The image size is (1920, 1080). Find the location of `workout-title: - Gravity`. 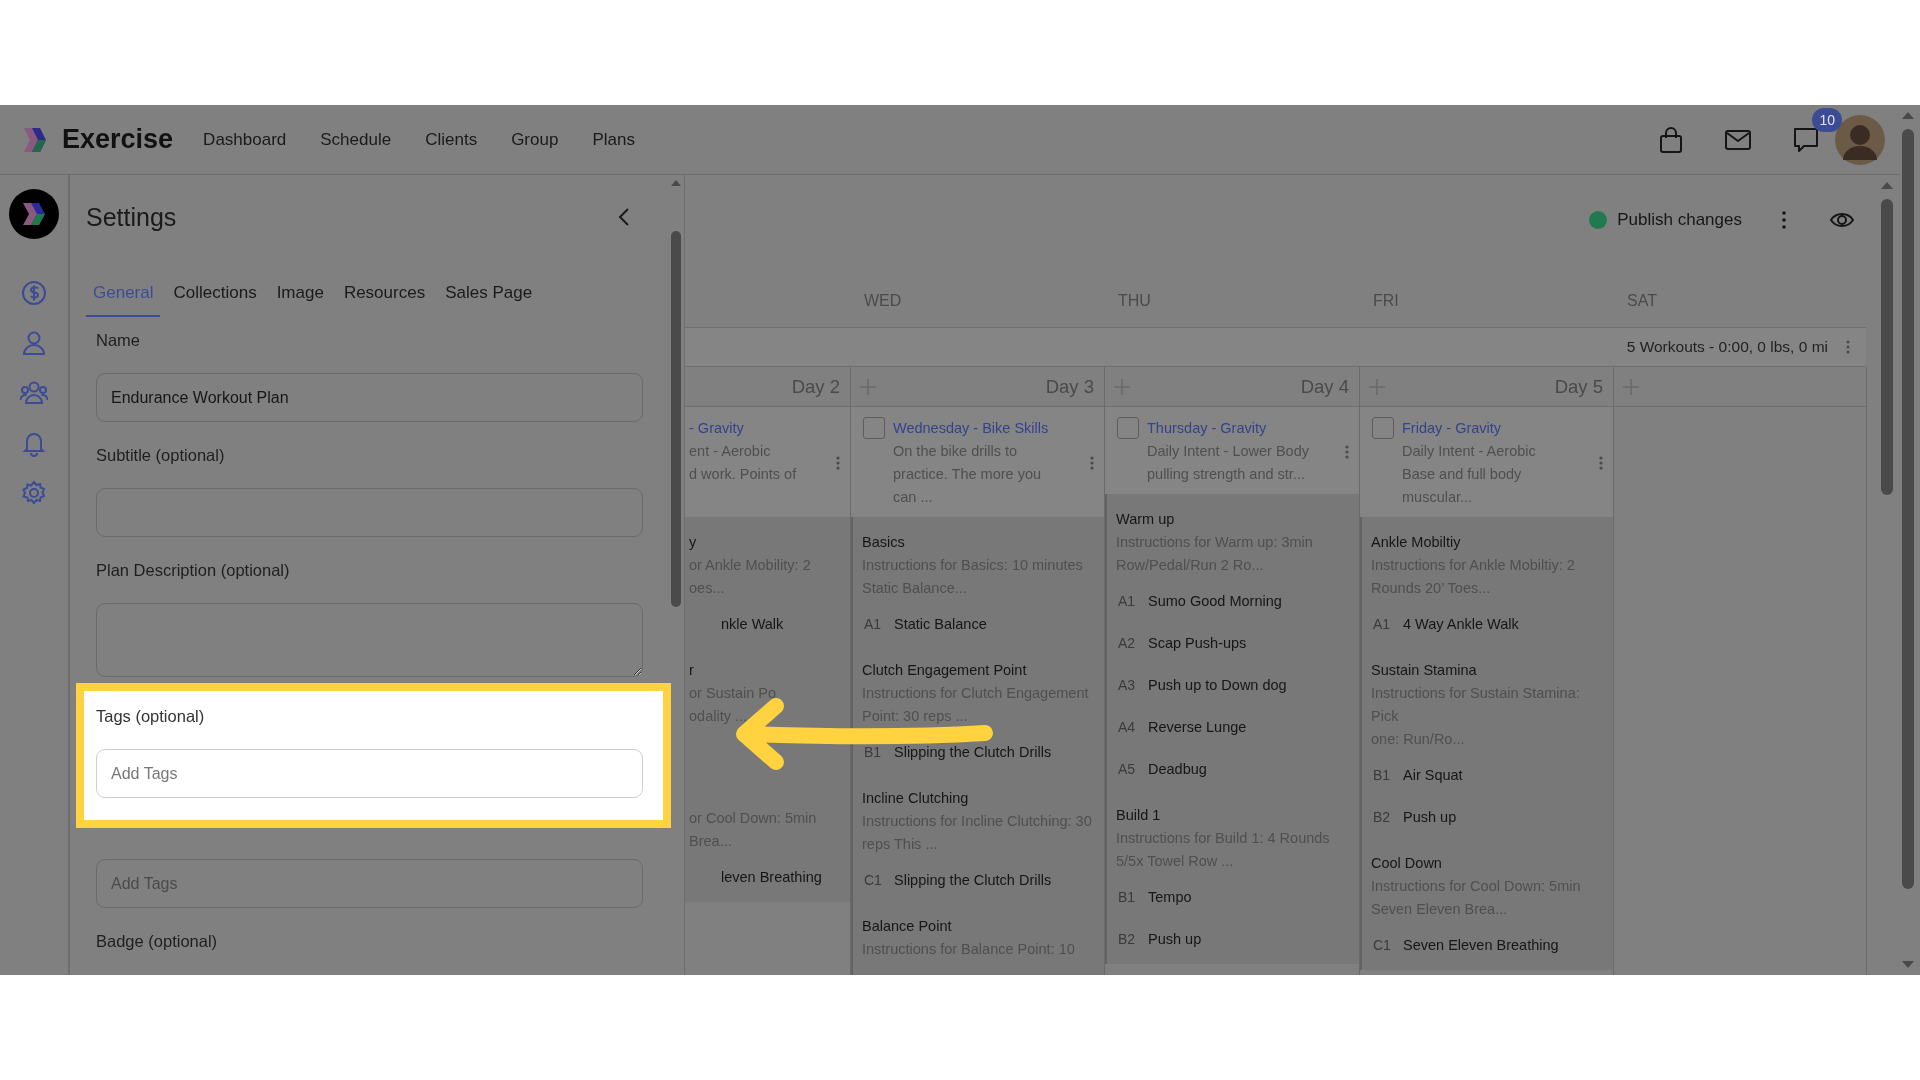

workout-title: - Gravity is located at coordinates (760, 428).